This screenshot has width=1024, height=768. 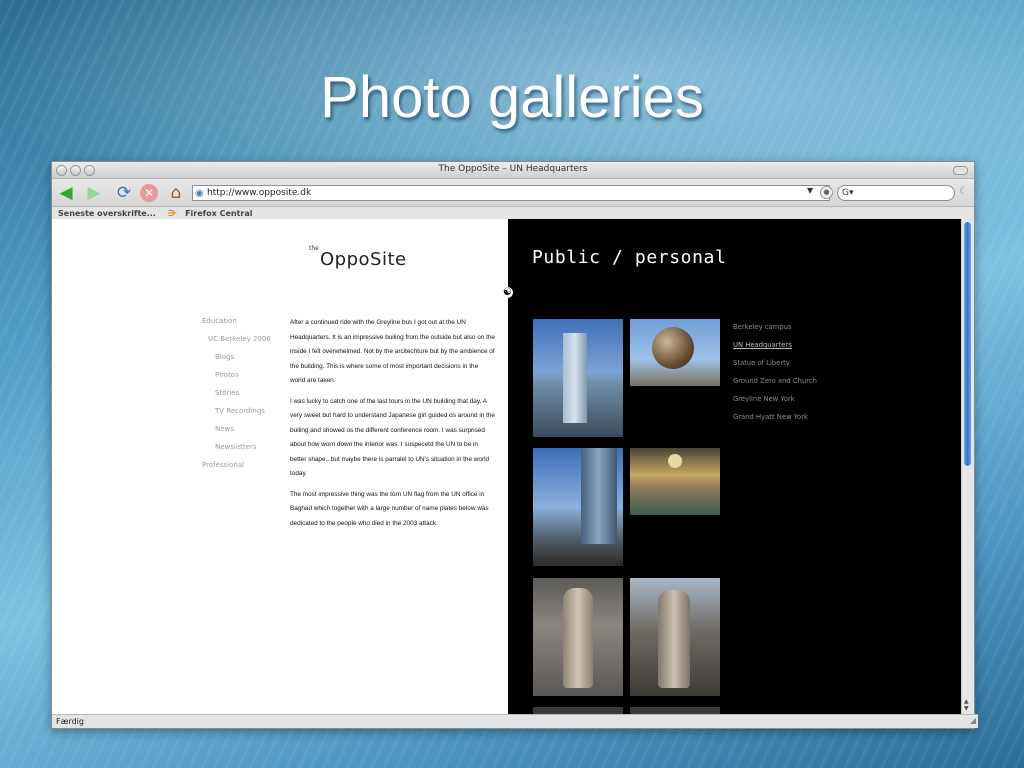 What do you see at coordinates (629, 257) in the screenshot?
I see `gallery-section-title: Public / personal` at bounding box center [629, 257].